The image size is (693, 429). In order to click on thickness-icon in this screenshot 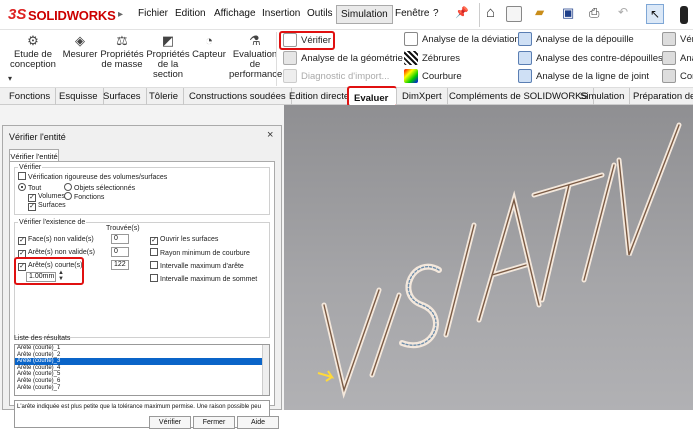, I will do `click(669, 39)`.